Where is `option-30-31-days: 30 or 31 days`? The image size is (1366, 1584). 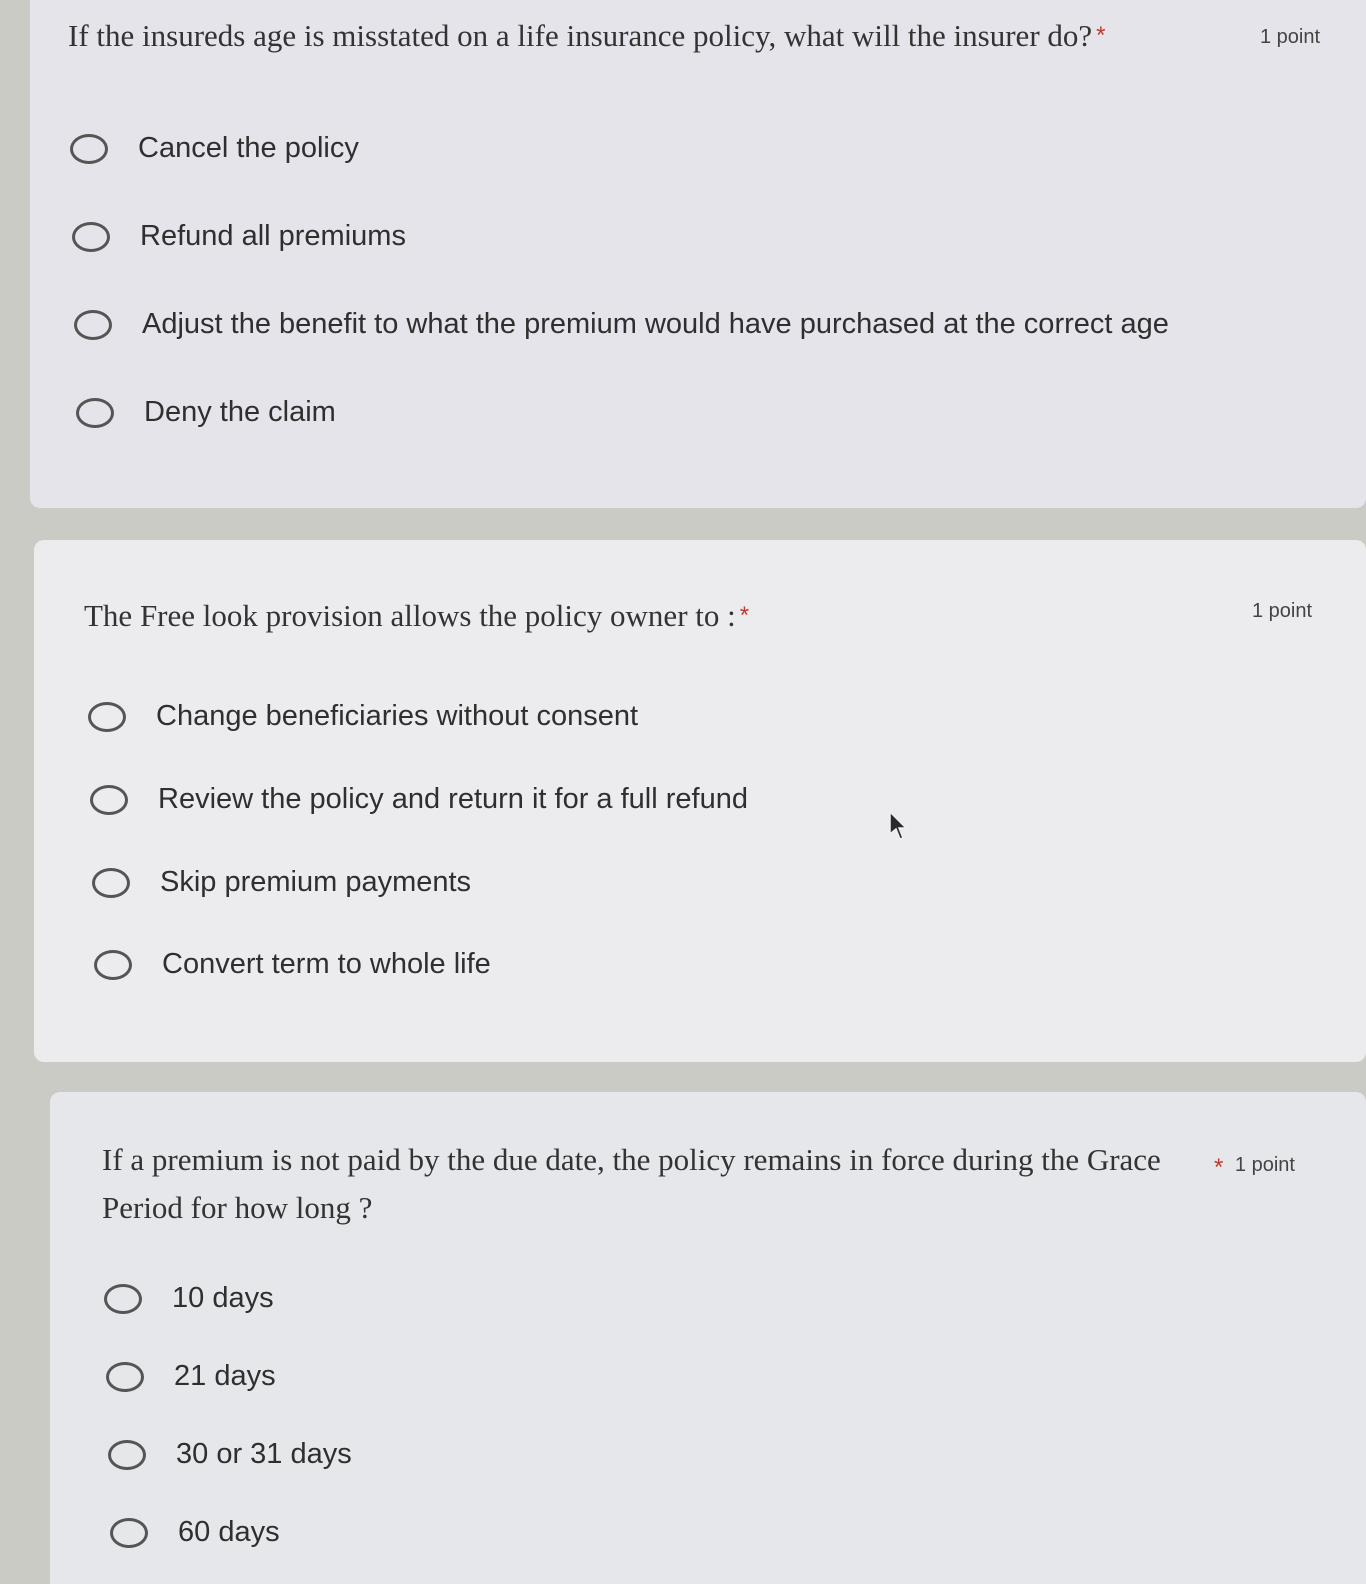 option-30-31-days: 30 or 31 days is located at coordinates (230, 1454).